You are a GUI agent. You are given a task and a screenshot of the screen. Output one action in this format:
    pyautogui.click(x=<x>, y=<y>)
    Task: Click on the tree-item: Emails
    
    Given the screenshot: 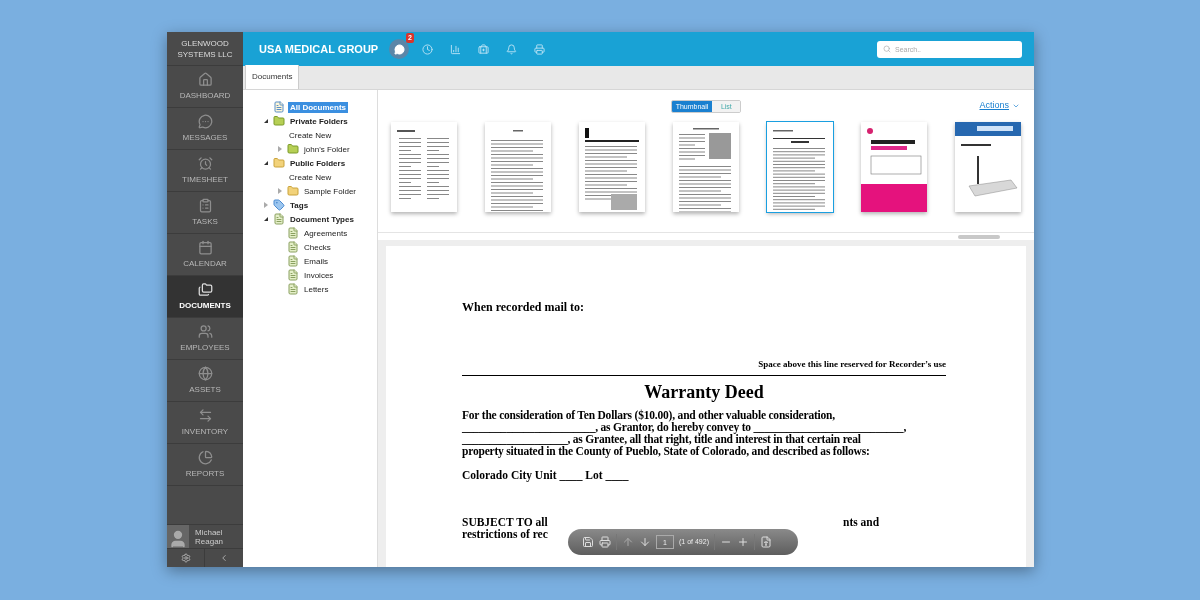 What is the action you would take?
    pyautogui.click(x=316, y=261)
    